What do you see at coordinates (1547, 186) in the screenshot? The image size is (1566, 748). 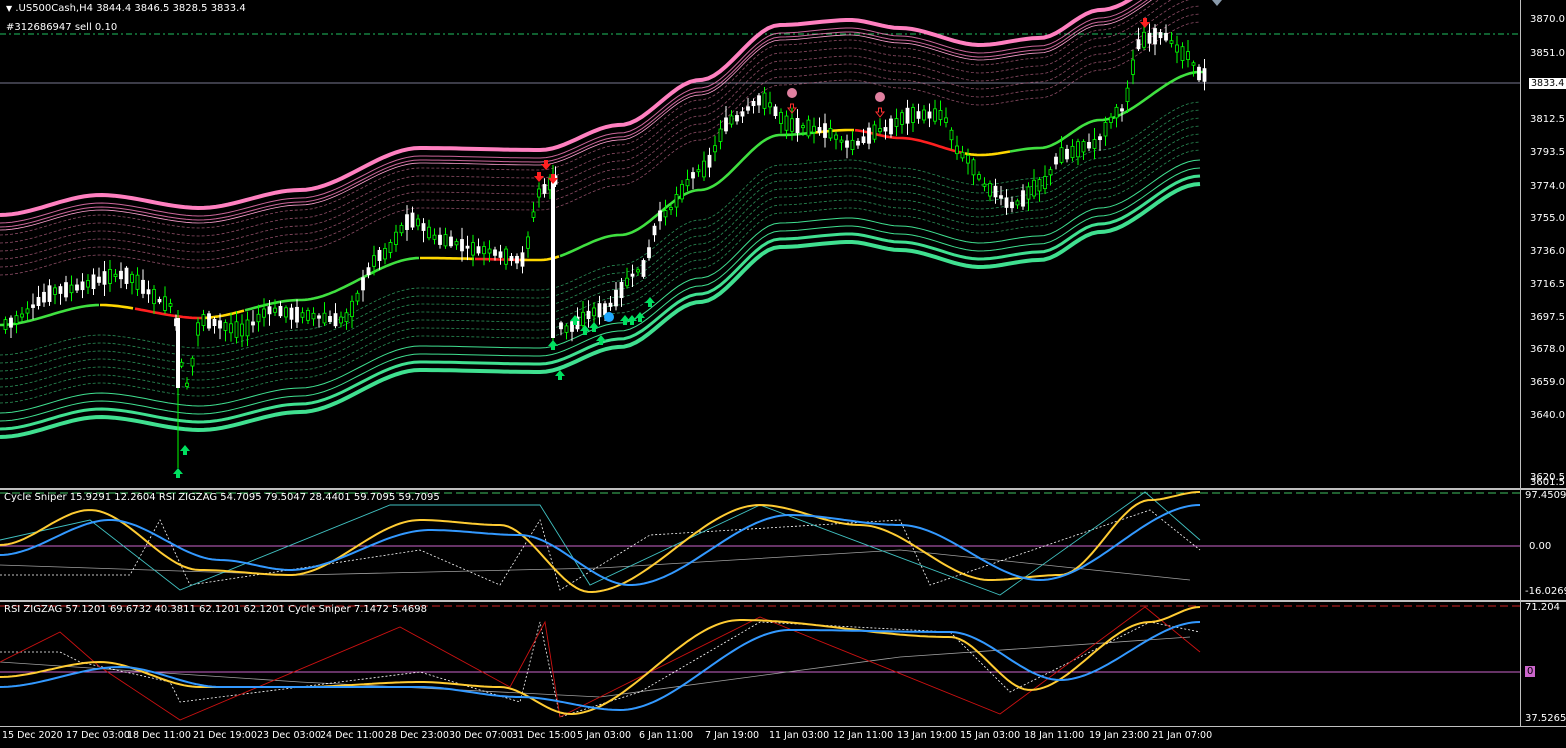 I see `price-tick-label: 3774.0` at bounding box center [1547, 186].